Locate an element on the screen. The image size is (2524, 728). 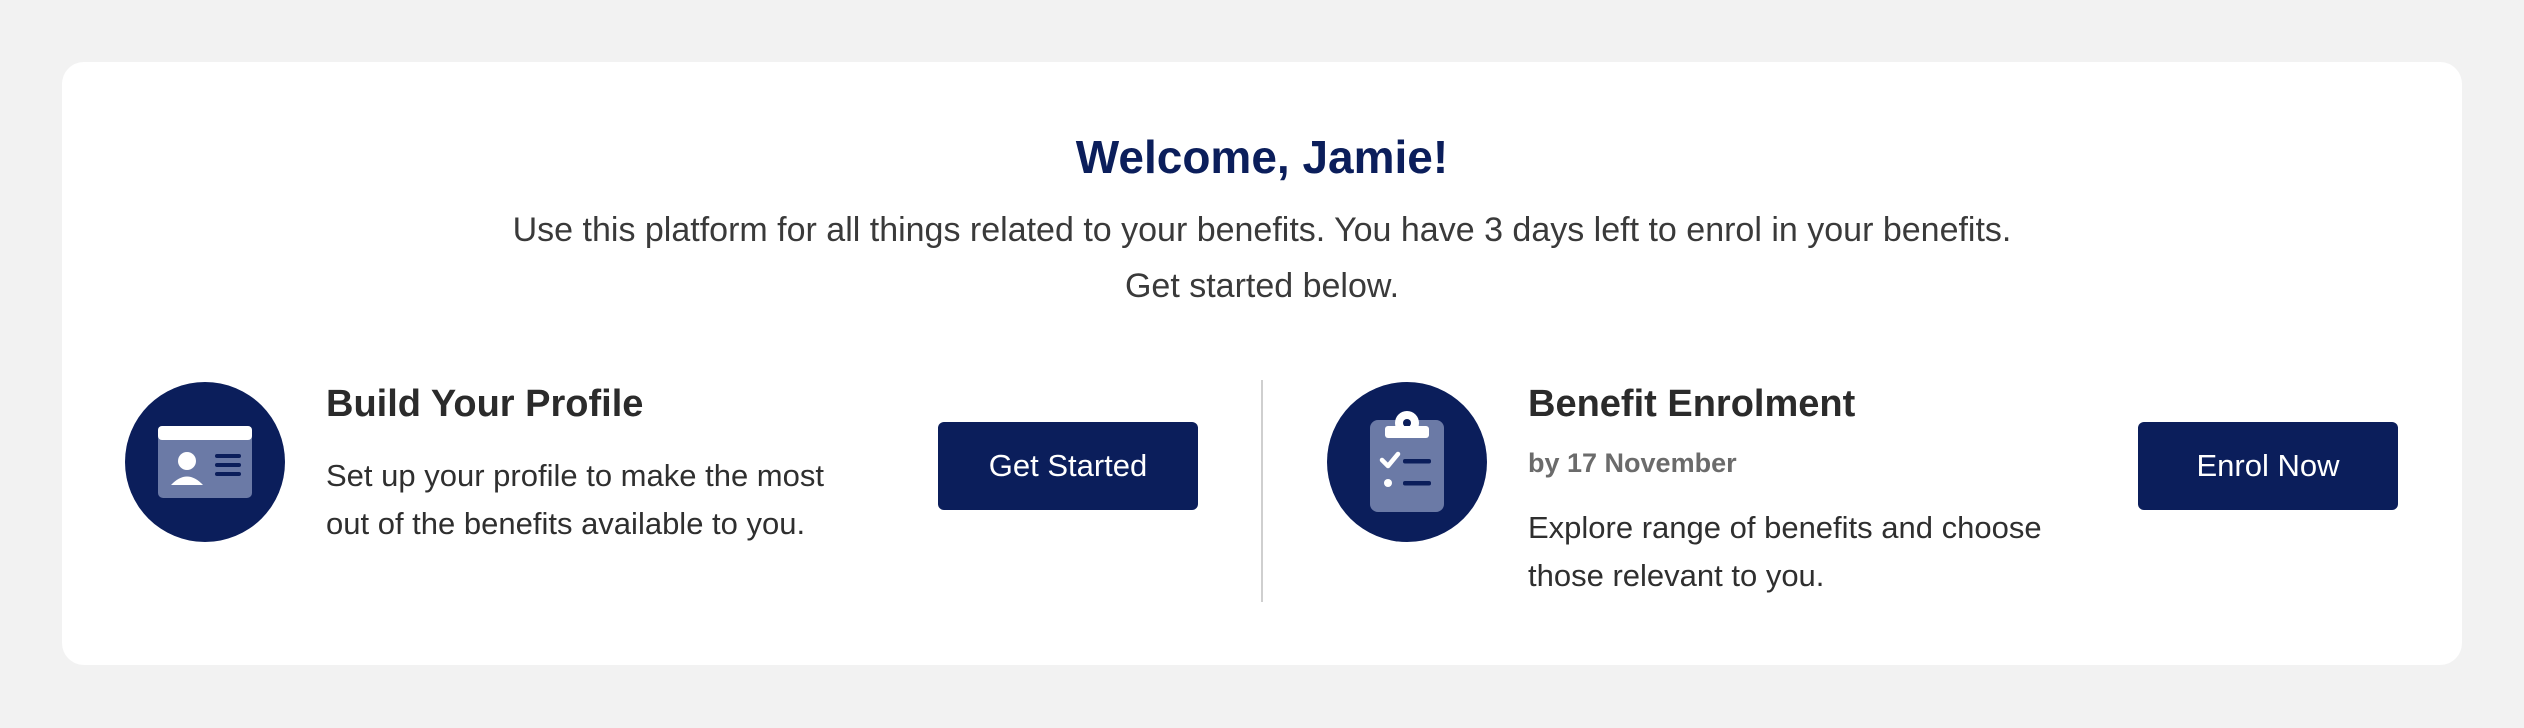
enrolment-description-line-1: Explore range of benefits and choose is located at coordinates (1785, 527).